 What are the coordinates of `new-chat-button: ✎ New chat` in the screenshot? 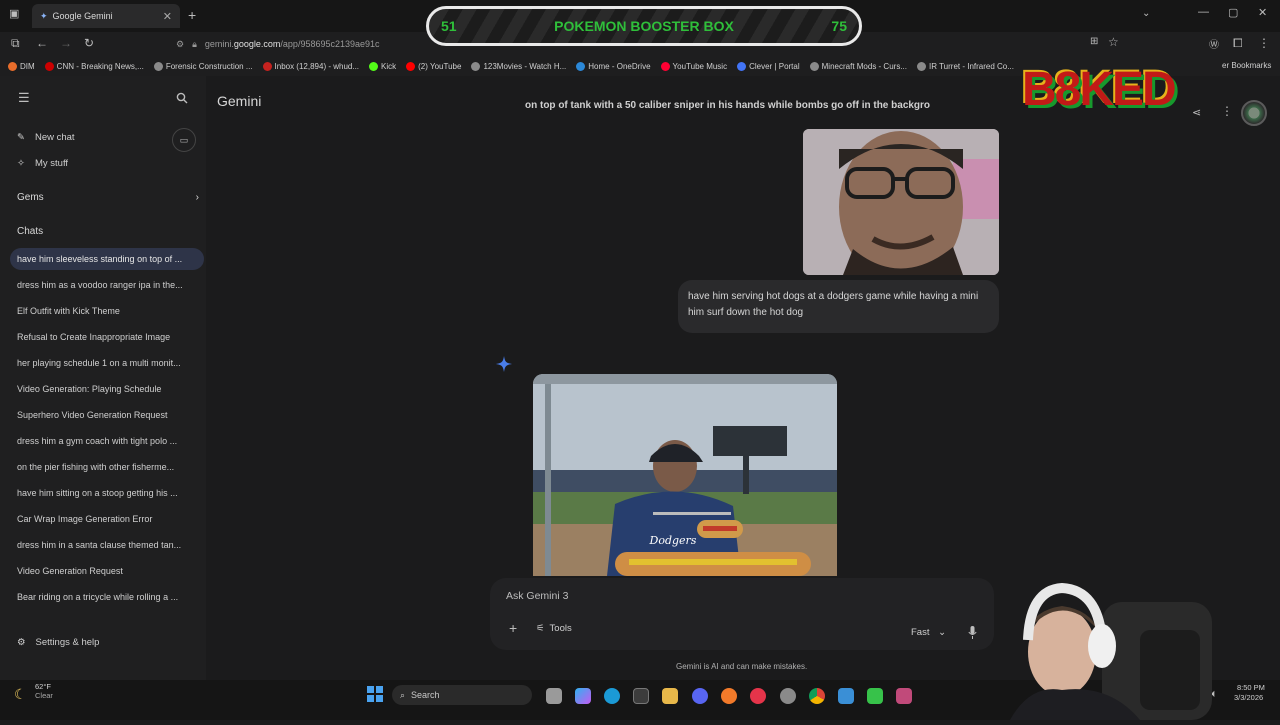 It's located at (46, 137).